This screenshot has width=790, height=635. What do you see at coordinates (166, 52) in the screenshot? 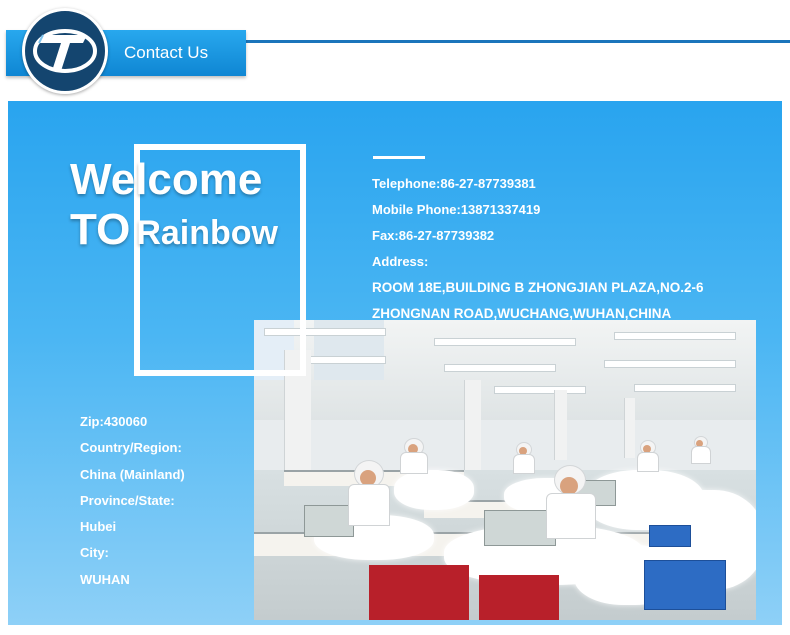
I see `contact-us-title: Contact Us` at bounding box center [166, 52].